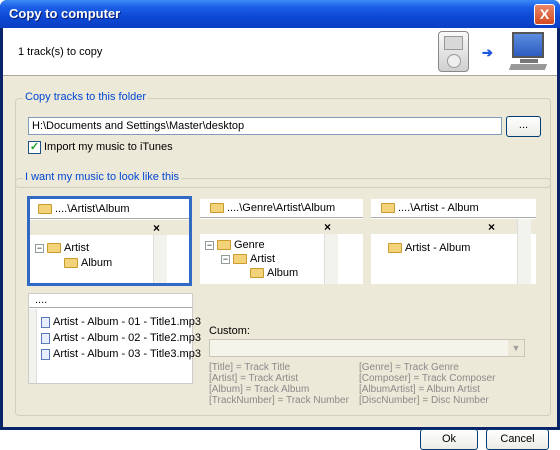  I want to click on custom-format-combobox: ▼, so click(367, 348).